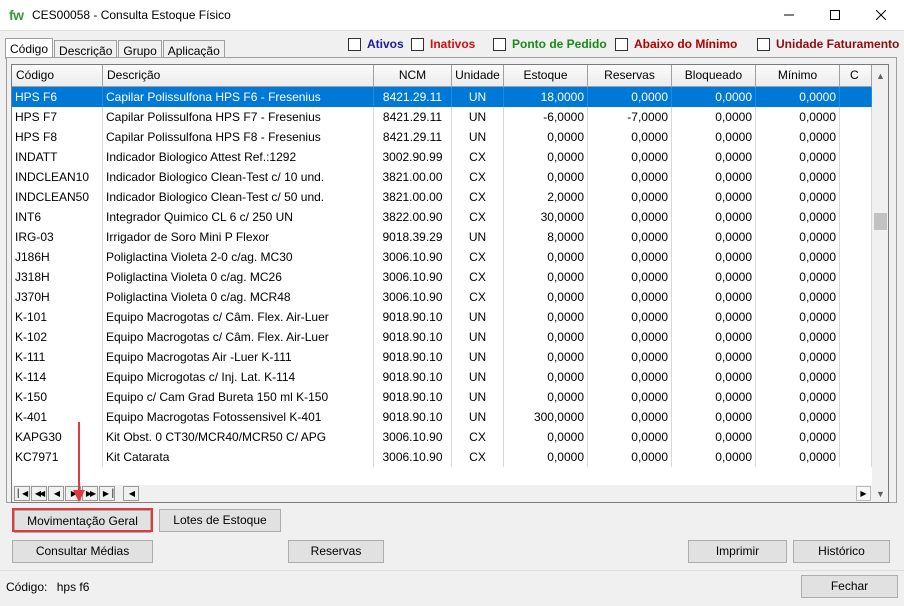 The height and width of the screenshot is (606, 904). I want to click on col-header-unidade: Unidade, so click(478, 76).